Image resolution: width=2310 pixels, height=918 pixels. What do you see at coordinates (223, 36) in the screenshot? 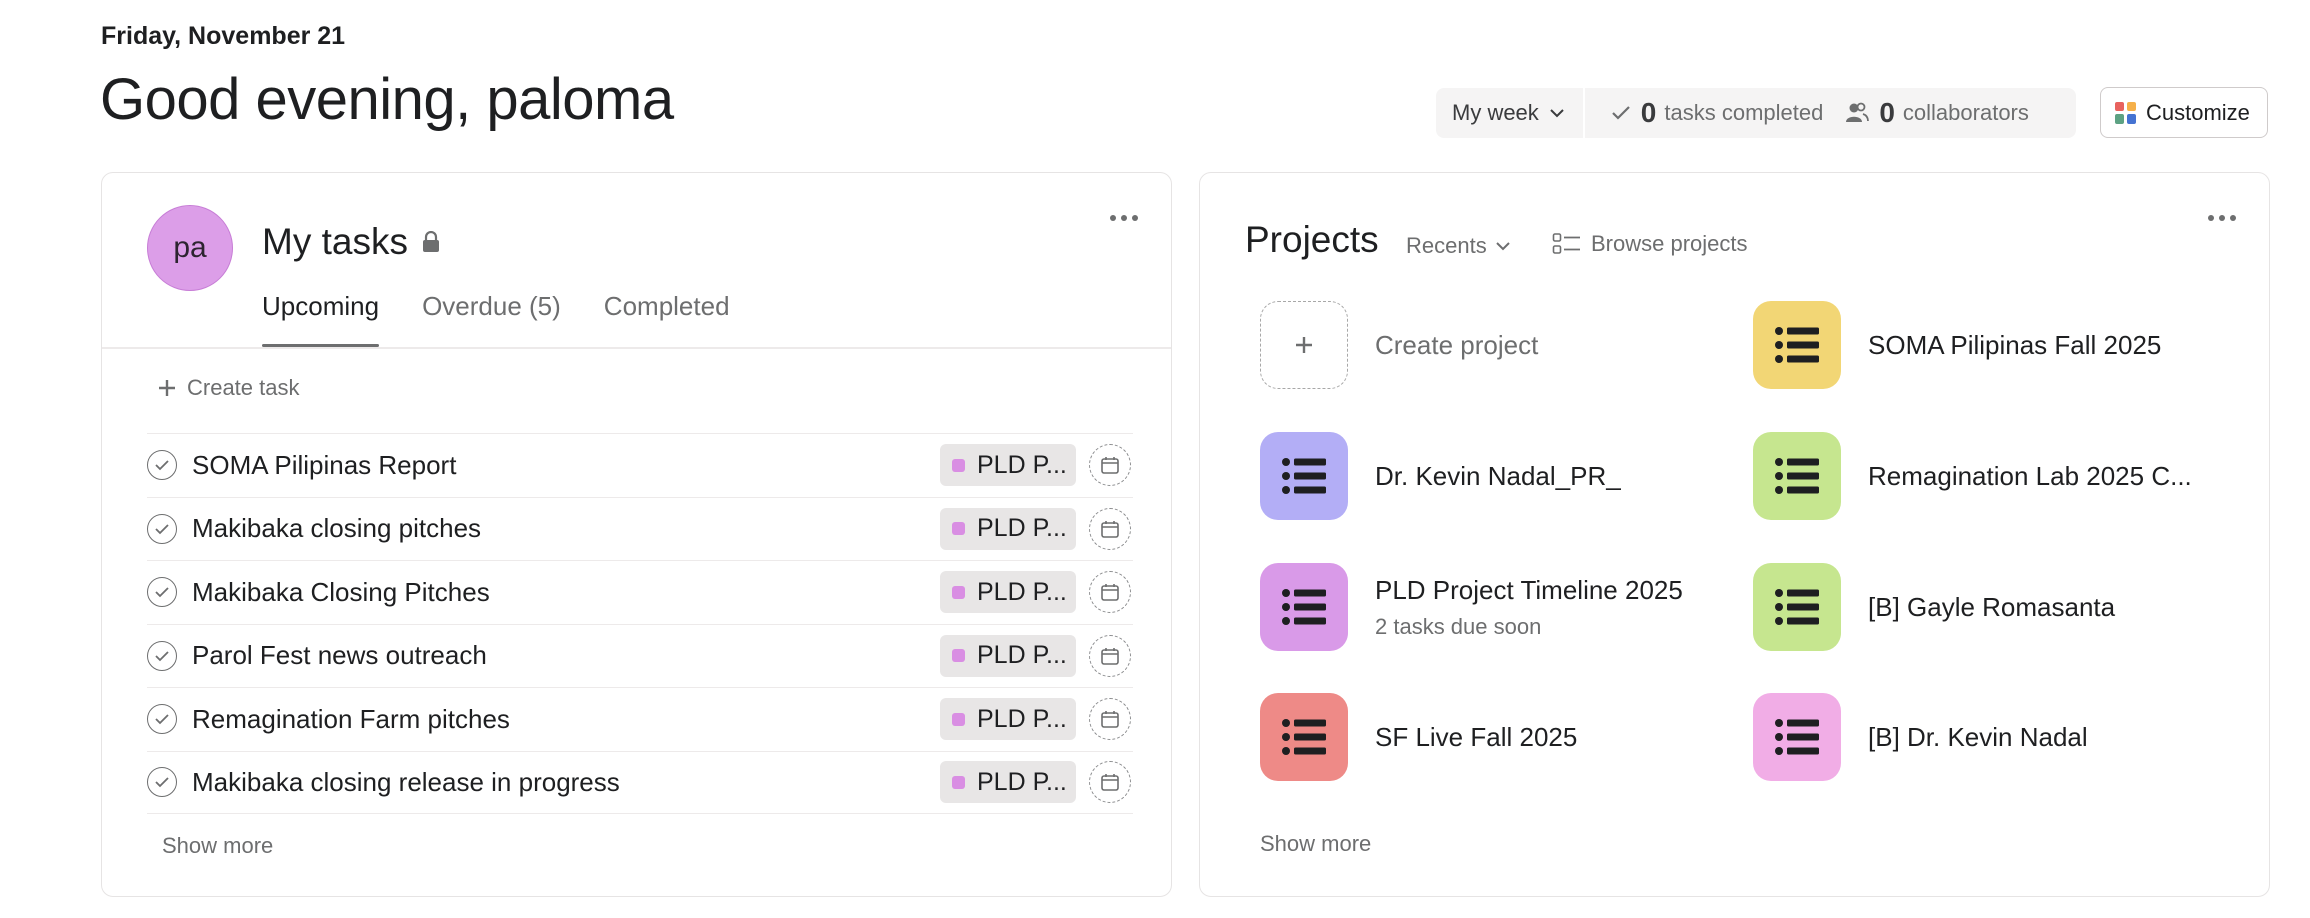
I see `date-label: Friday, November 21` at bounding box center [223, 36].